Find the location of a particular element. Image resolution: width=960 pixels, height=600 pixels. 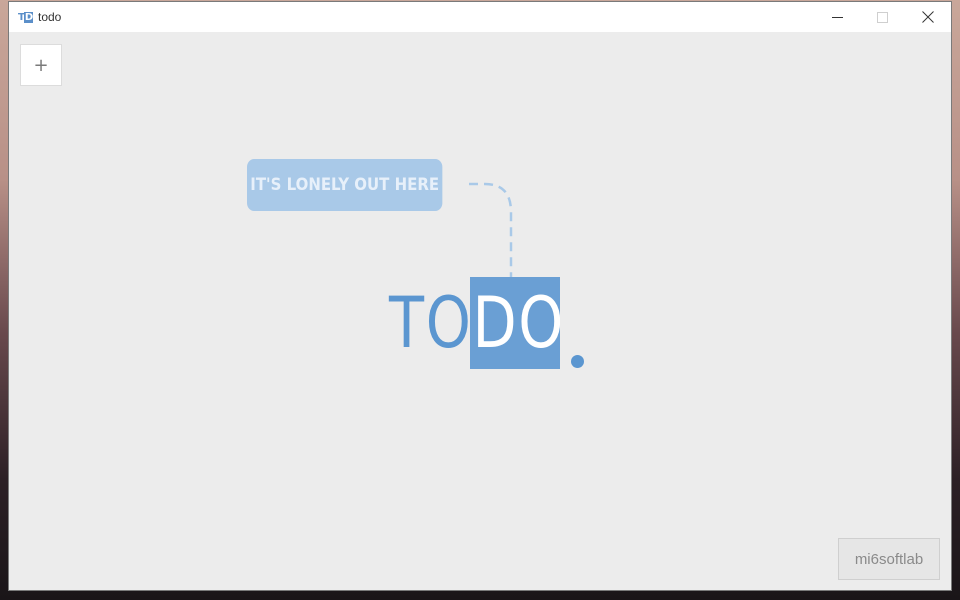

bubble-connector-line is located at coordinates (491, 231).